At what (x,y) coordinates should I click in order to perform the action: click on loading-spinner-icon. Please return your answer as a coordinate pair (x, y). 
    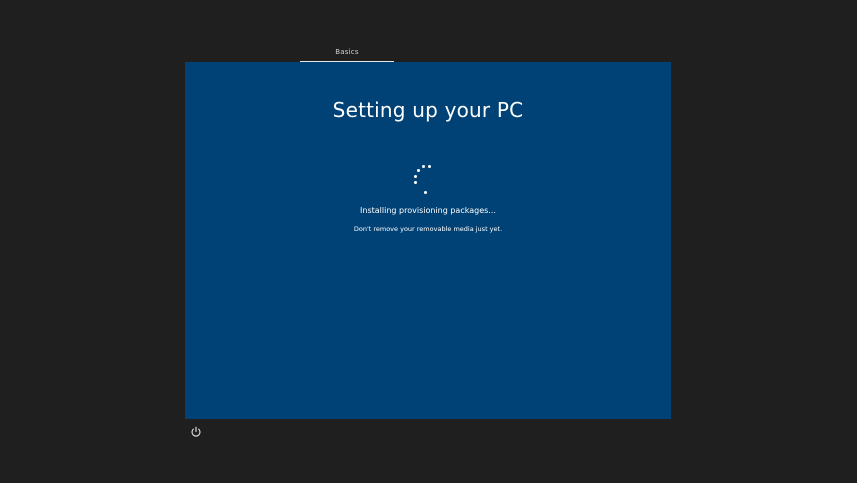
    Looking at the image, I should click on (424, 179).